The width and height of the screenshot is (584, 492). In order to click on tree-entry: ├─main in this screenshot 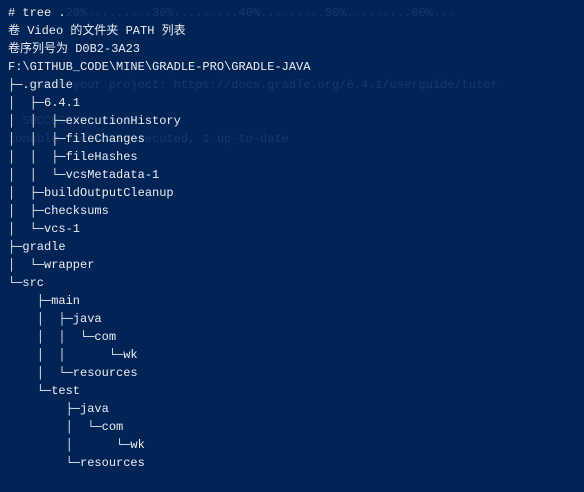, I will do `click(44, 301)`.